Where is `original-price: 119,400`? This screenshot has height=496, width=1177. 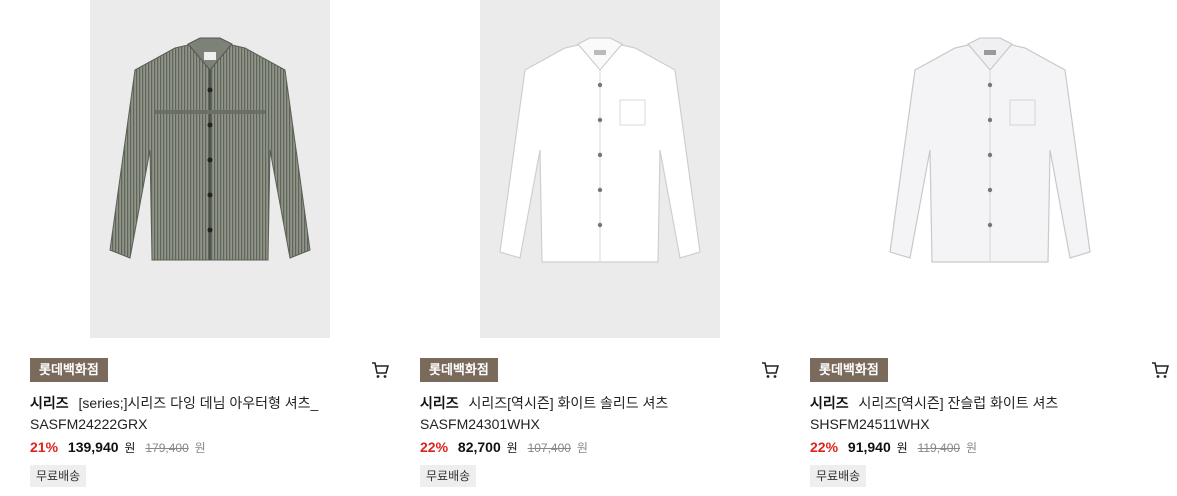
original-price: 119,400 is located at coordinates (939, 448).